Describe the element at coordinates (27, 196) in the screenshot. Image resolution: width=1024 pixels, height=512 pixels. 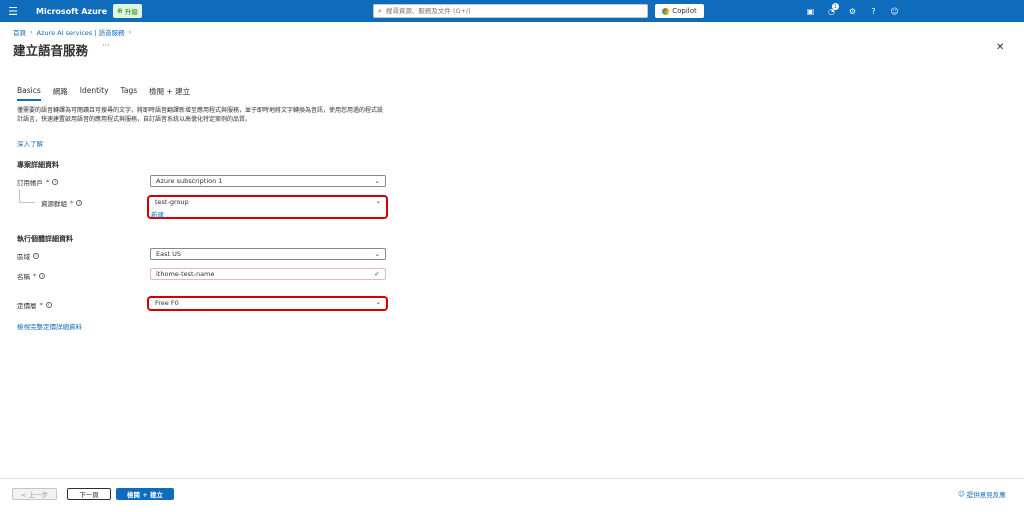
I see `tree-connector` at that location.